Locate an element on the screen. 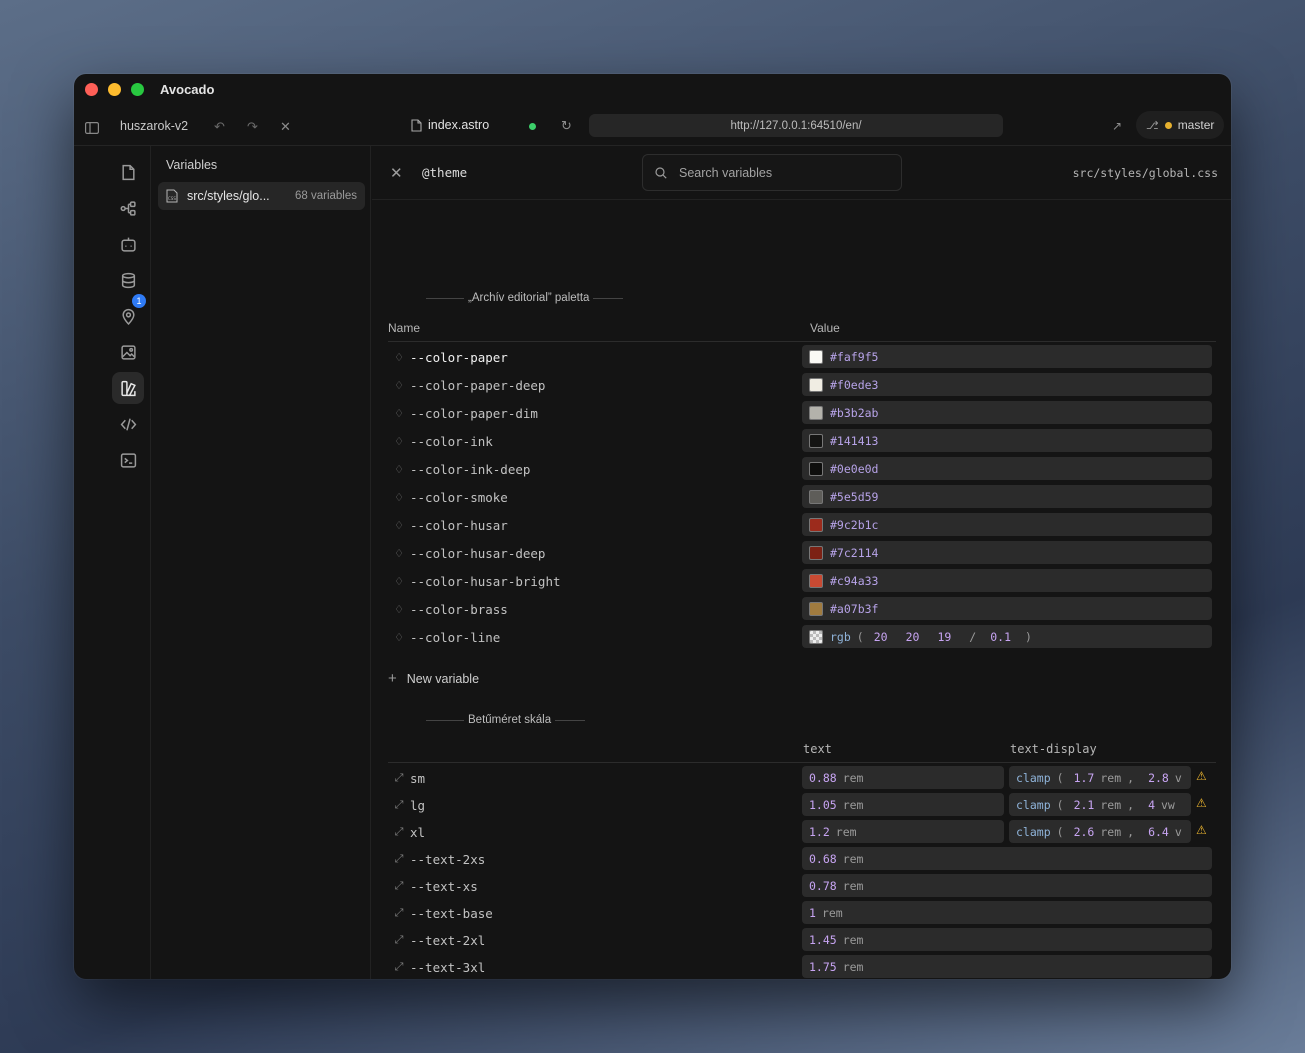 Image resolution: width=1305 pixels, height=1053 pixels. redo-icon: ↷ is located at coordinates (252, 127).